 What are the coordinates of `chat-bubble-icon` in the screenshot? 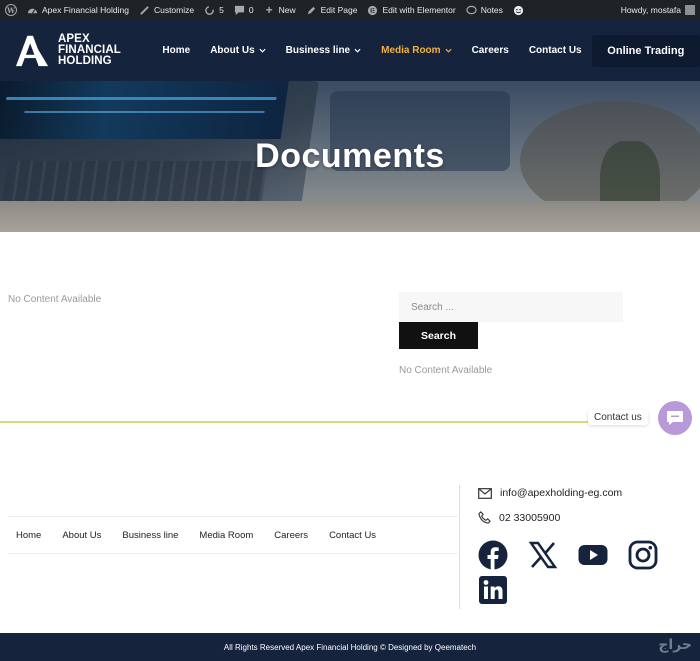 It's located at (675, 418).